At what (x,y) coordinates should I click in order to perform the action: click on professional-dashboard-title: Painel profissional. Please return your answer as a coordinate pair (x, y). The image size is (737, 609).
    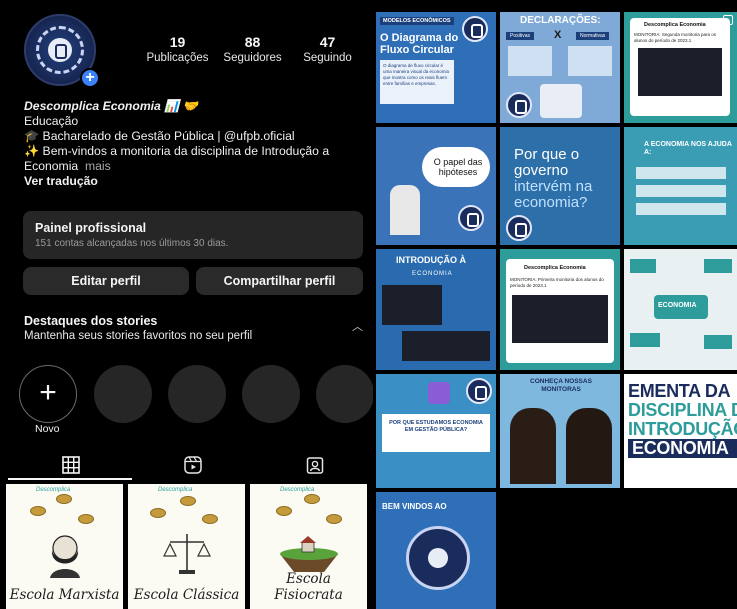
    Looking at the image, I should click on (91, 228).